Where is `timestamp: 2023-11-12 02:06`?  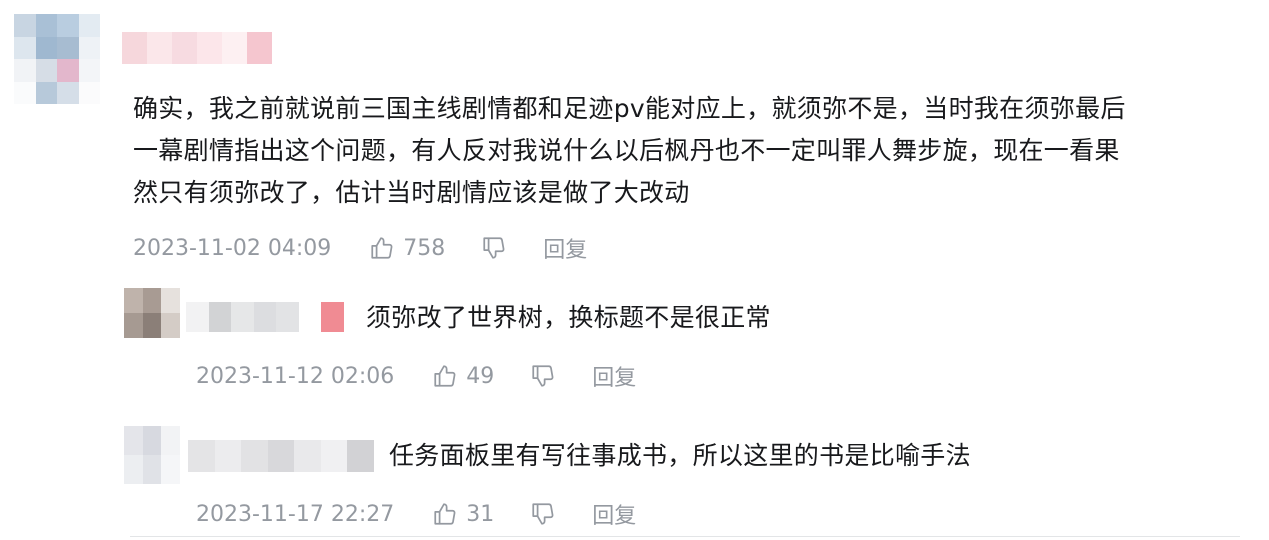 timestamp: 2023-11-12 02:06 is located at coordinates (295, 376).